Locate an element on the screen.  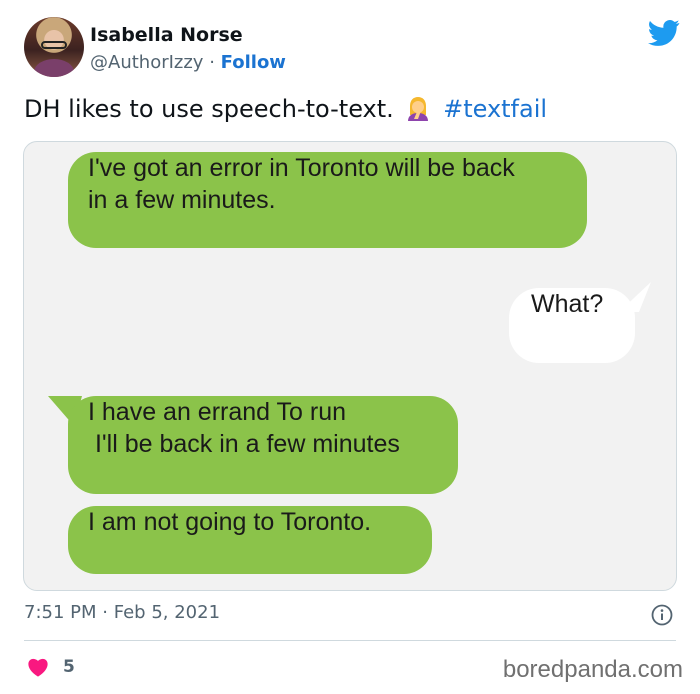
like-count: 5 is located at coordinates (69, 667).